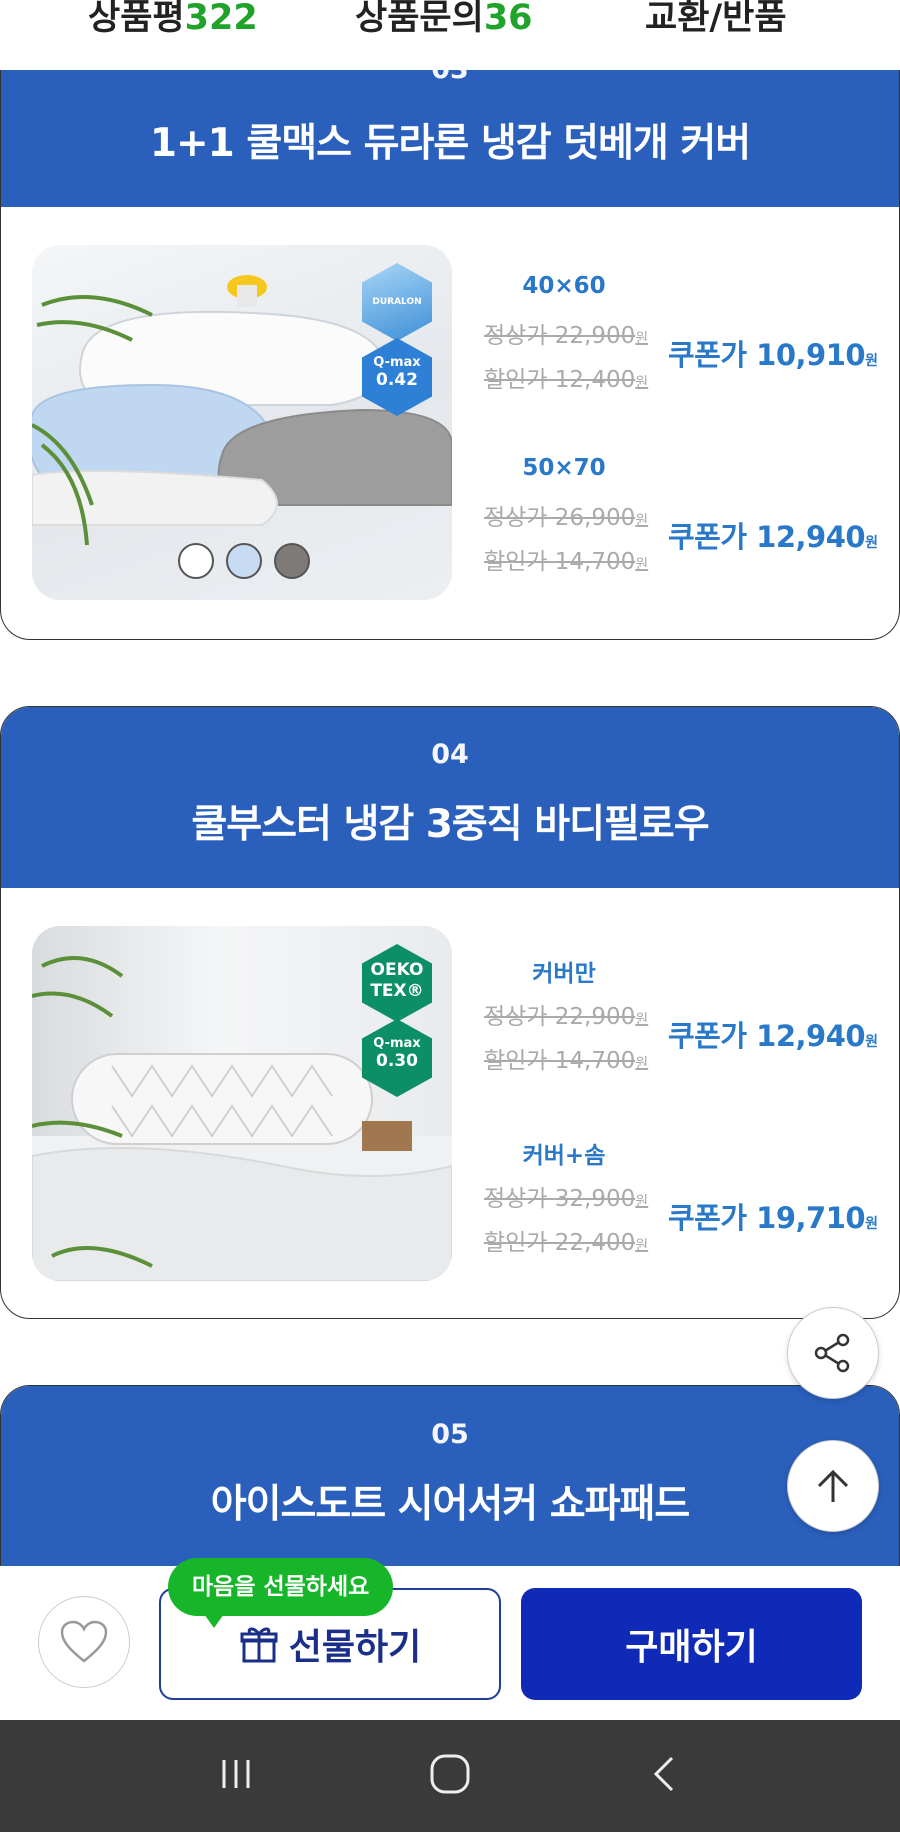 The image size is (900, 1832). I want to click on regular-price-text: 정상가 26,900, so click(560, 518).